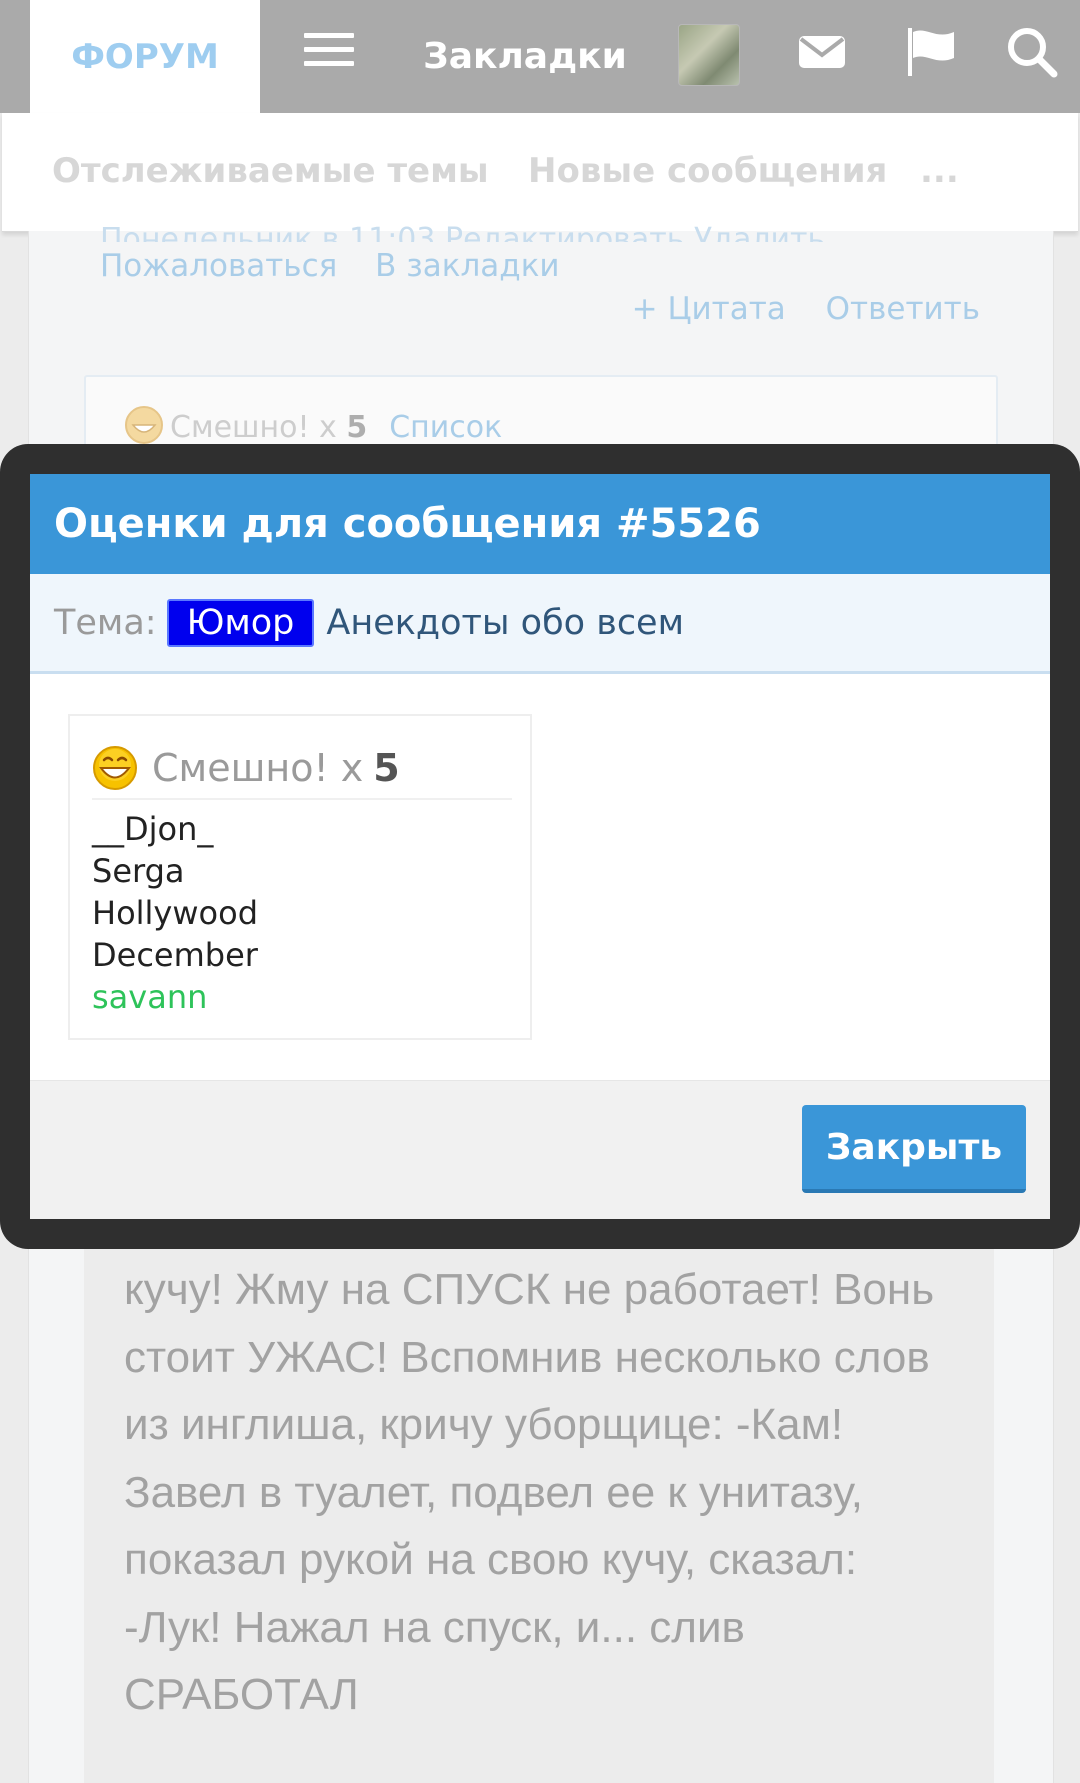 The image size is (1080, 1783). I want to click on user-avatar, so click(709, 55).